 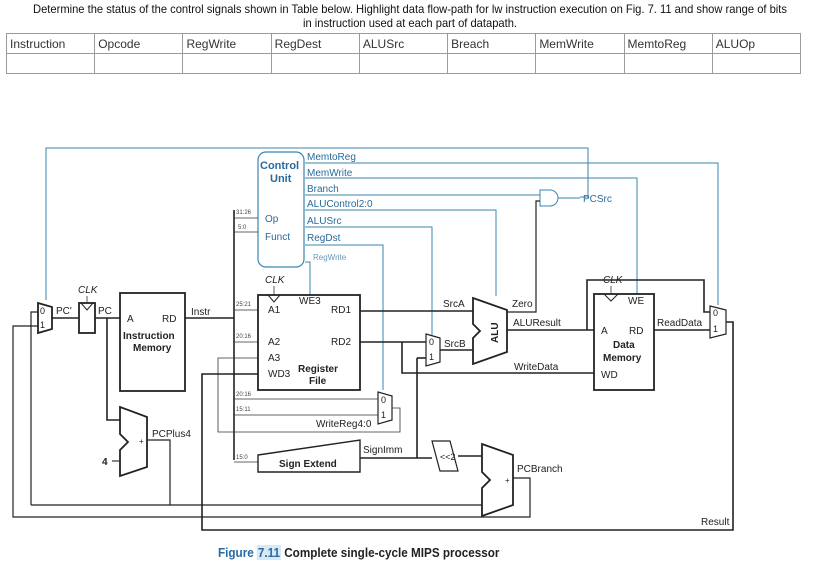 I want to click on pcplus4-plus: +, so click(x=141, y=441).